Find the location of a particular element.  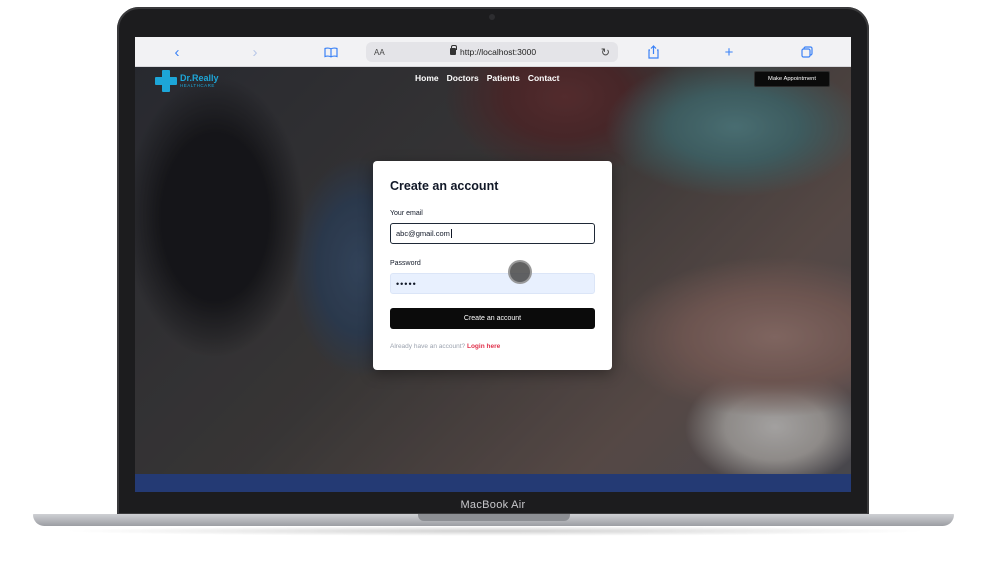

nav-contact-link: Contact is located at coordinates (544, 78).